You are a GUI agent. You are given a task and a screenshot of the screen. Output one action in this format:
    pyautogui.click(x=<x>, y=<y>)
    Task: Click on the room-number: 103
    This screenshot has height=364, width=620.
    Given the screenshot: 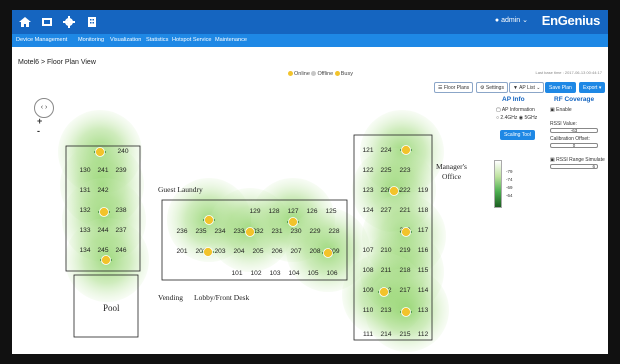 What is the action you would take?
    pyautogui.click(x=274, y=273)
    